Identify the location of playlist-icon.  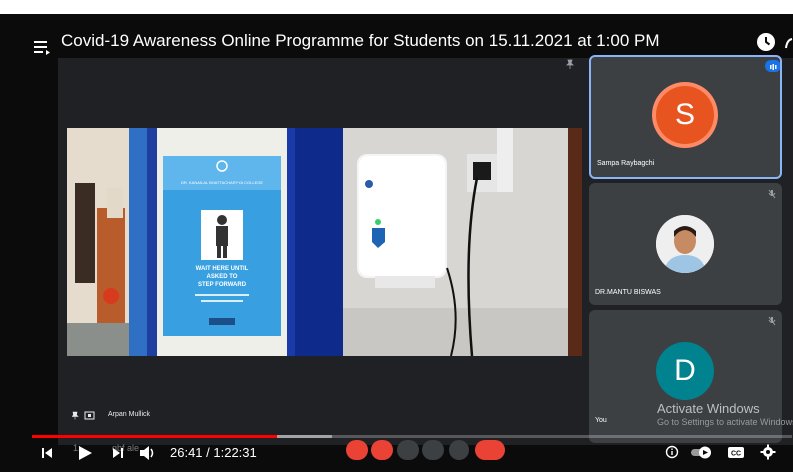
(42, 47).